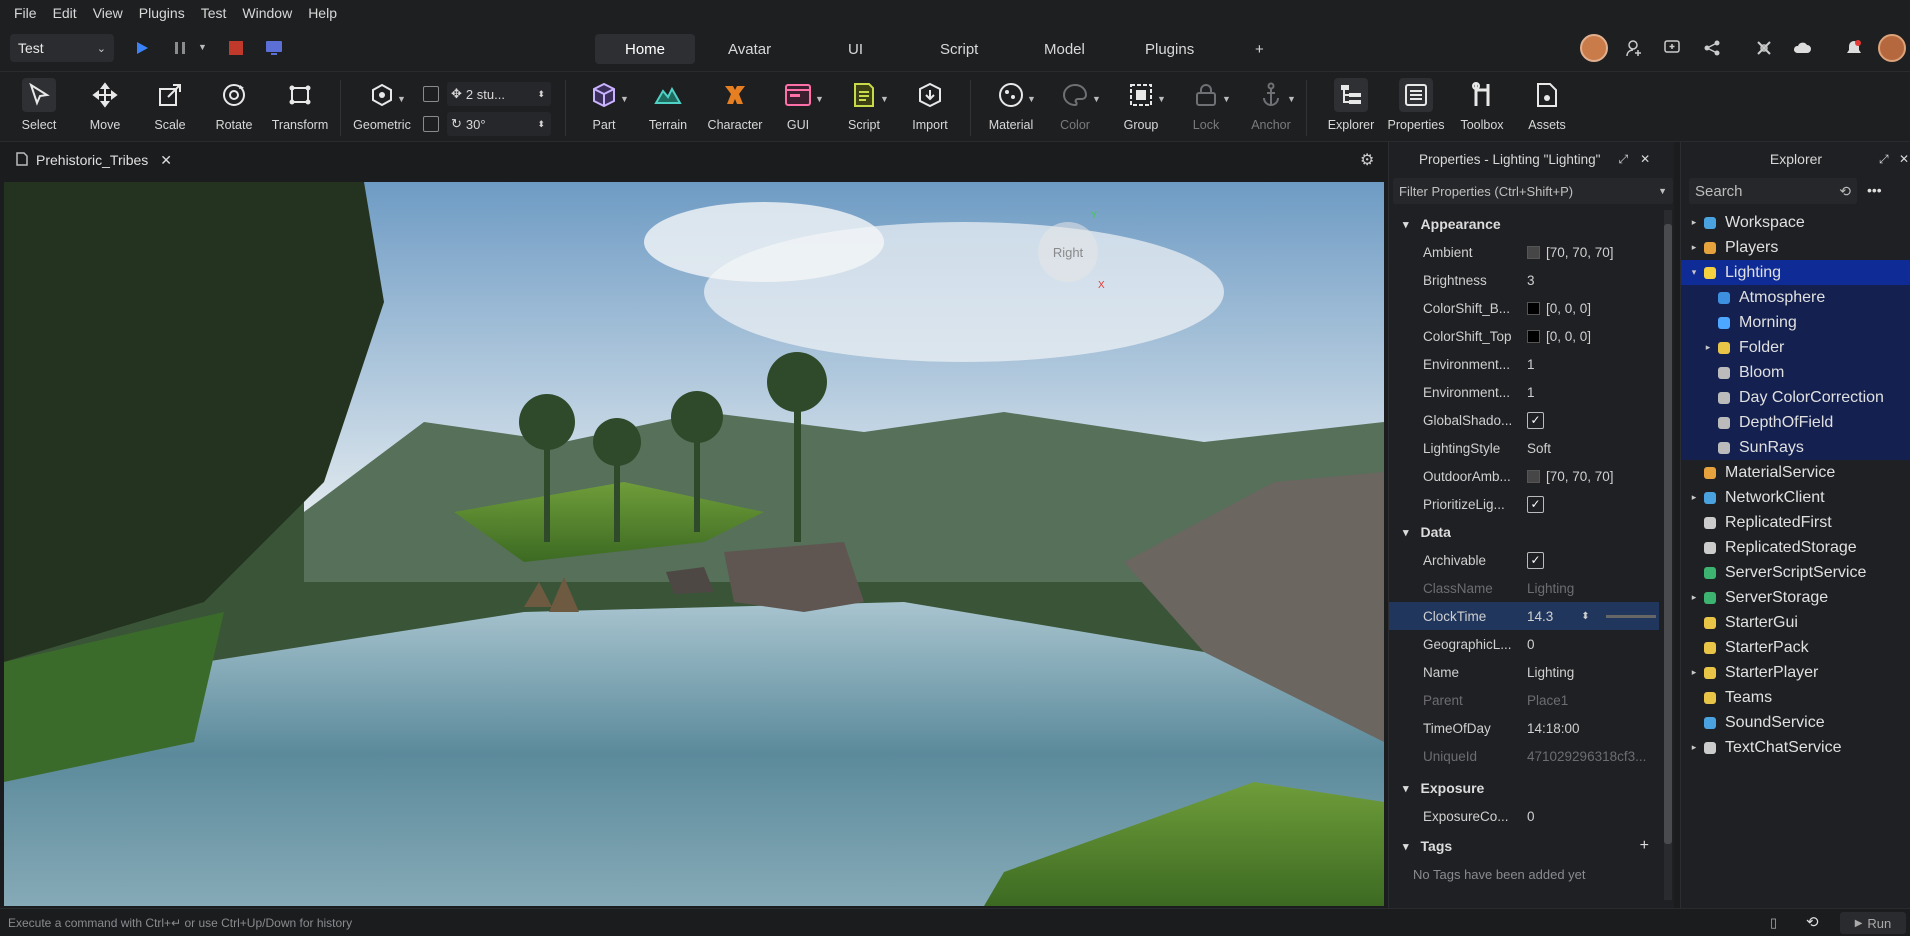  Describe the element at coordinates (1593, 448) in the screenshot. I see `property-value: Soft` at that location.